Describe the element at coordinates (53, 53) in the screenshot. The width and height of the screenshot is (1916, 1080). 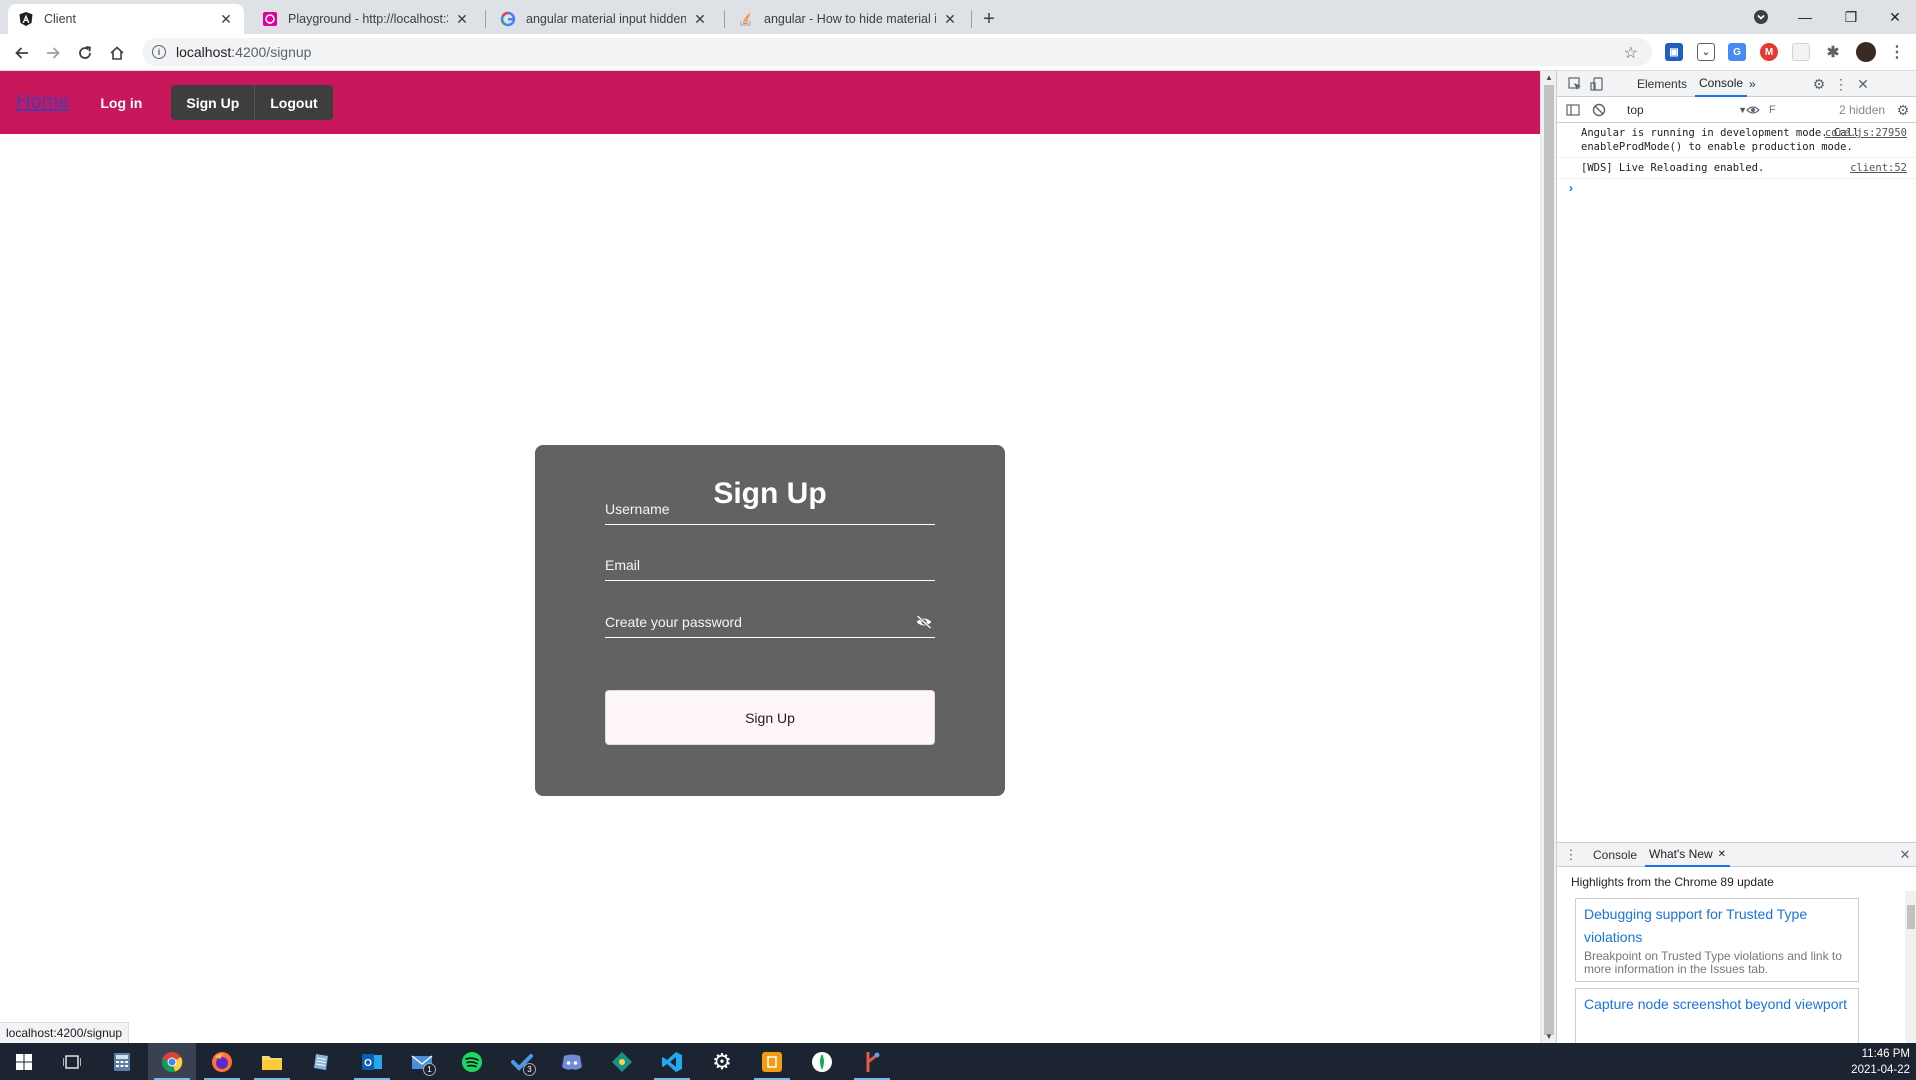
I see `forward-button` at that location.